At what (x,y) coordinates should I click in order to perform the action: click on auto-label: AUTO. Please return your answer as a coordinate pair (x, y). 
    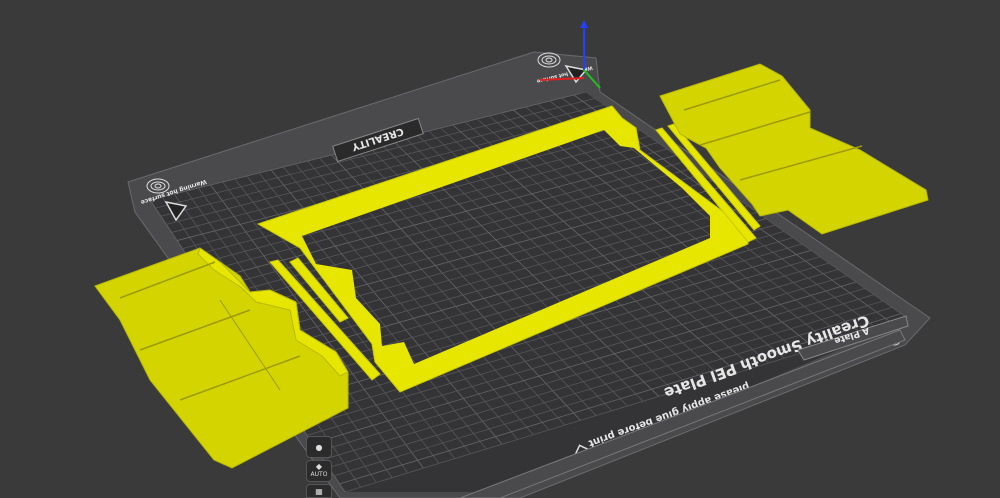
    Looking at the image, I should click on (319, 474).